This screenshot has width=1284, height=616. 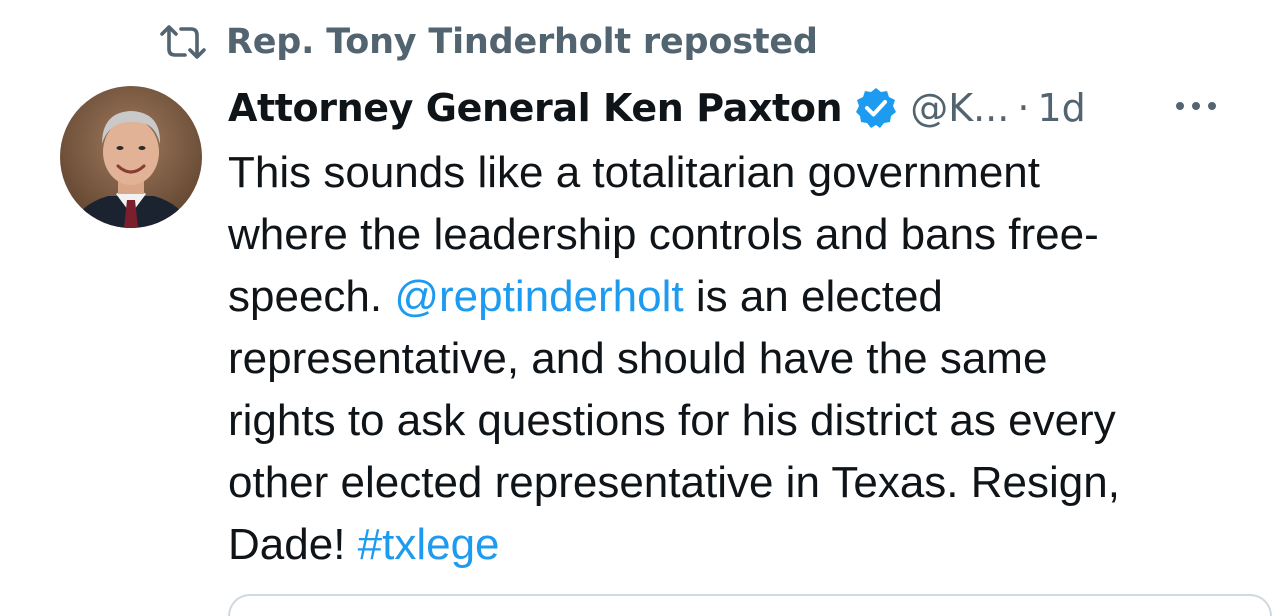 What do you see at coordinates (429, 544) in the screenshot?
I see `hashtag-link: #txlege` at bounding box center [429, 544].